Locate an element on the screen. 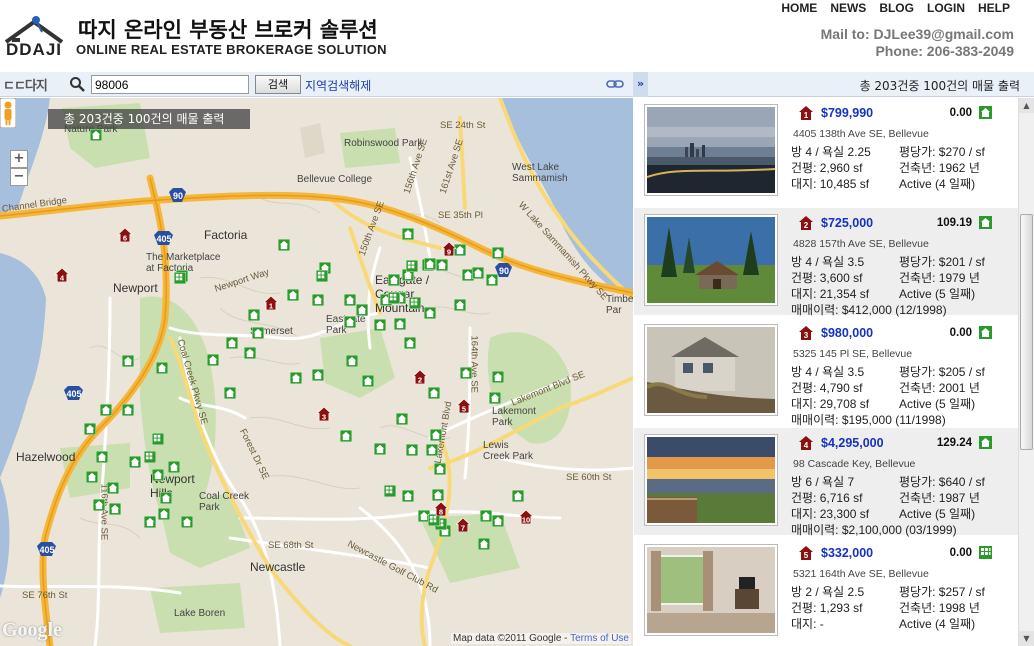 The width and height of the screenshot is (1034, 646). nav-help: HELP is located at coordinates (994, 8).